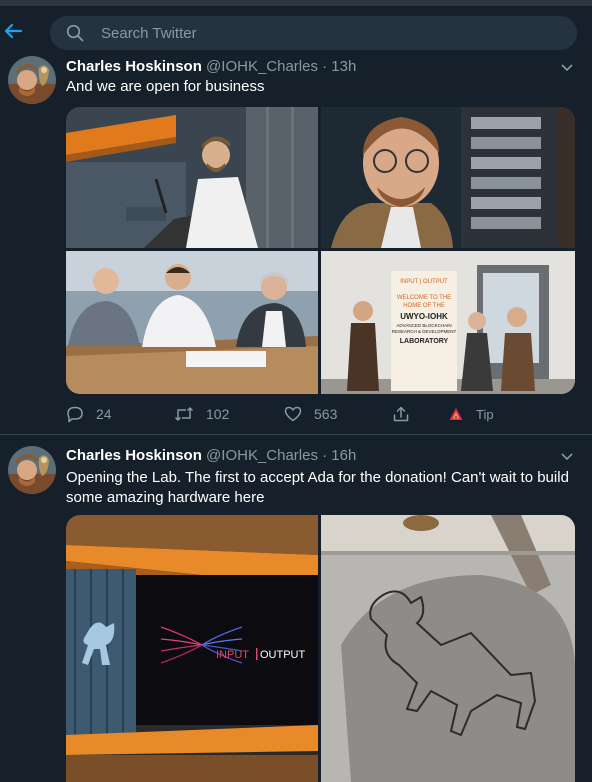  I want to click on top-bar: Search Twitter, so click(296, 31).